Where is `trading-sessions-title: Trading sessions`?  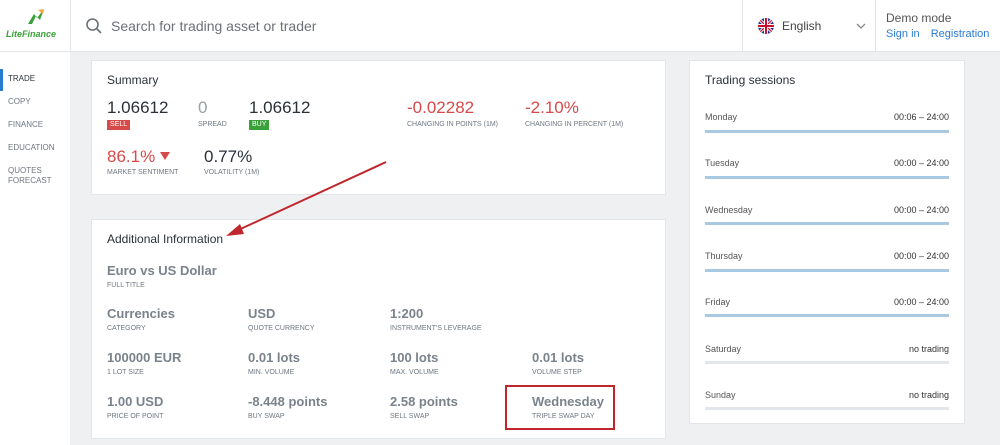 trading-sessions-title: Trading sessions is located at coordinates (750, 80).